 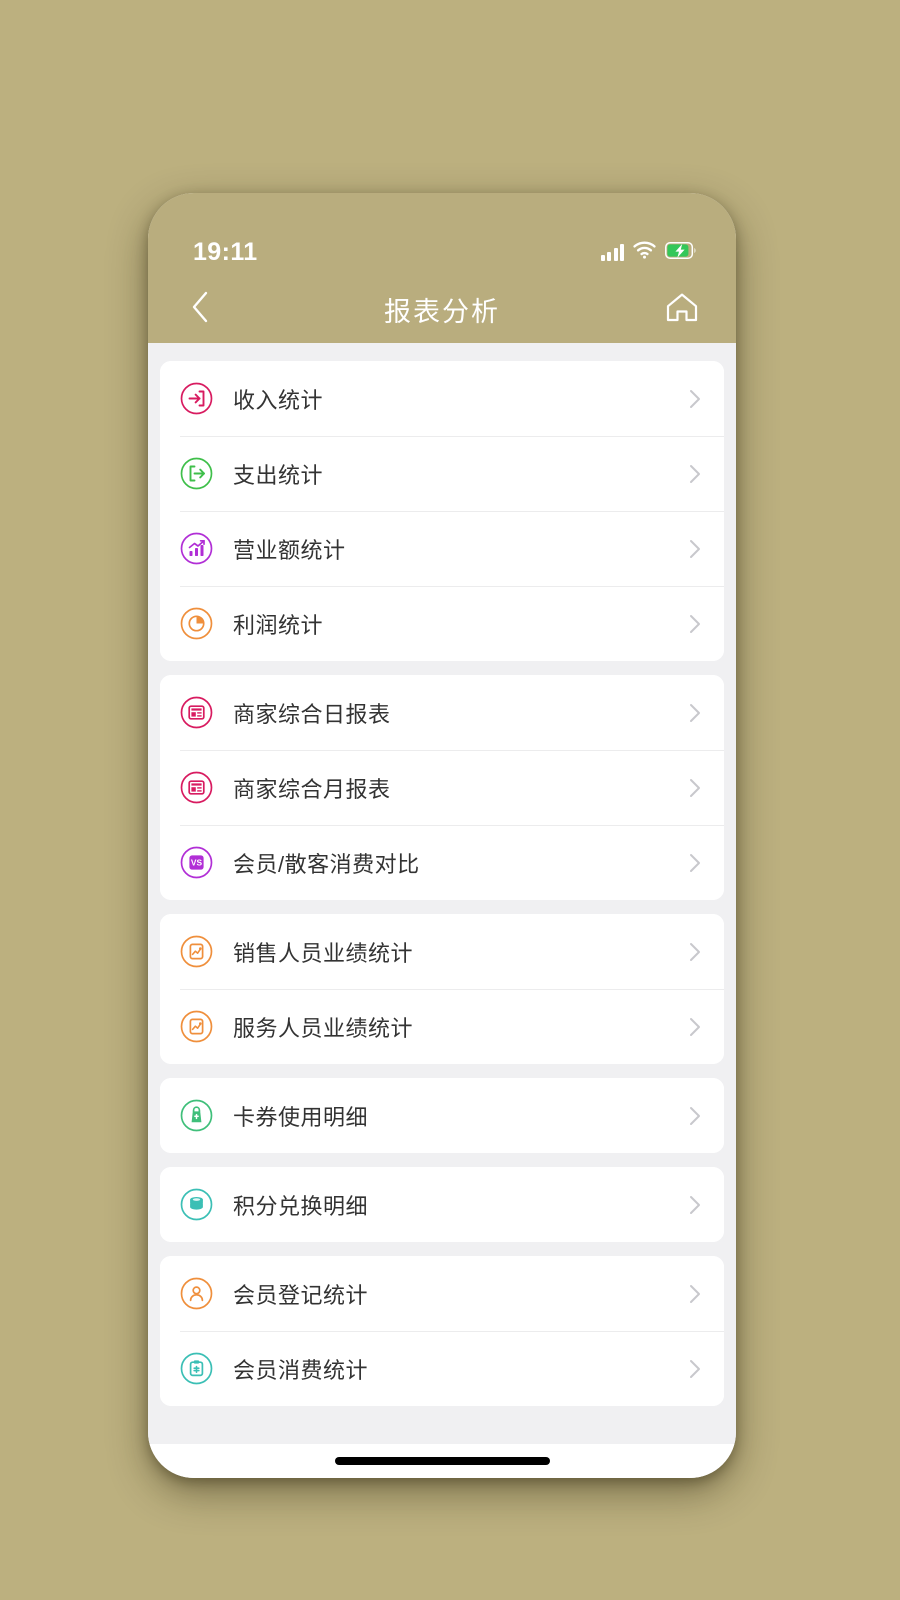 I want to click on sales-performance-chart-icon, so click(x=196, y=951).